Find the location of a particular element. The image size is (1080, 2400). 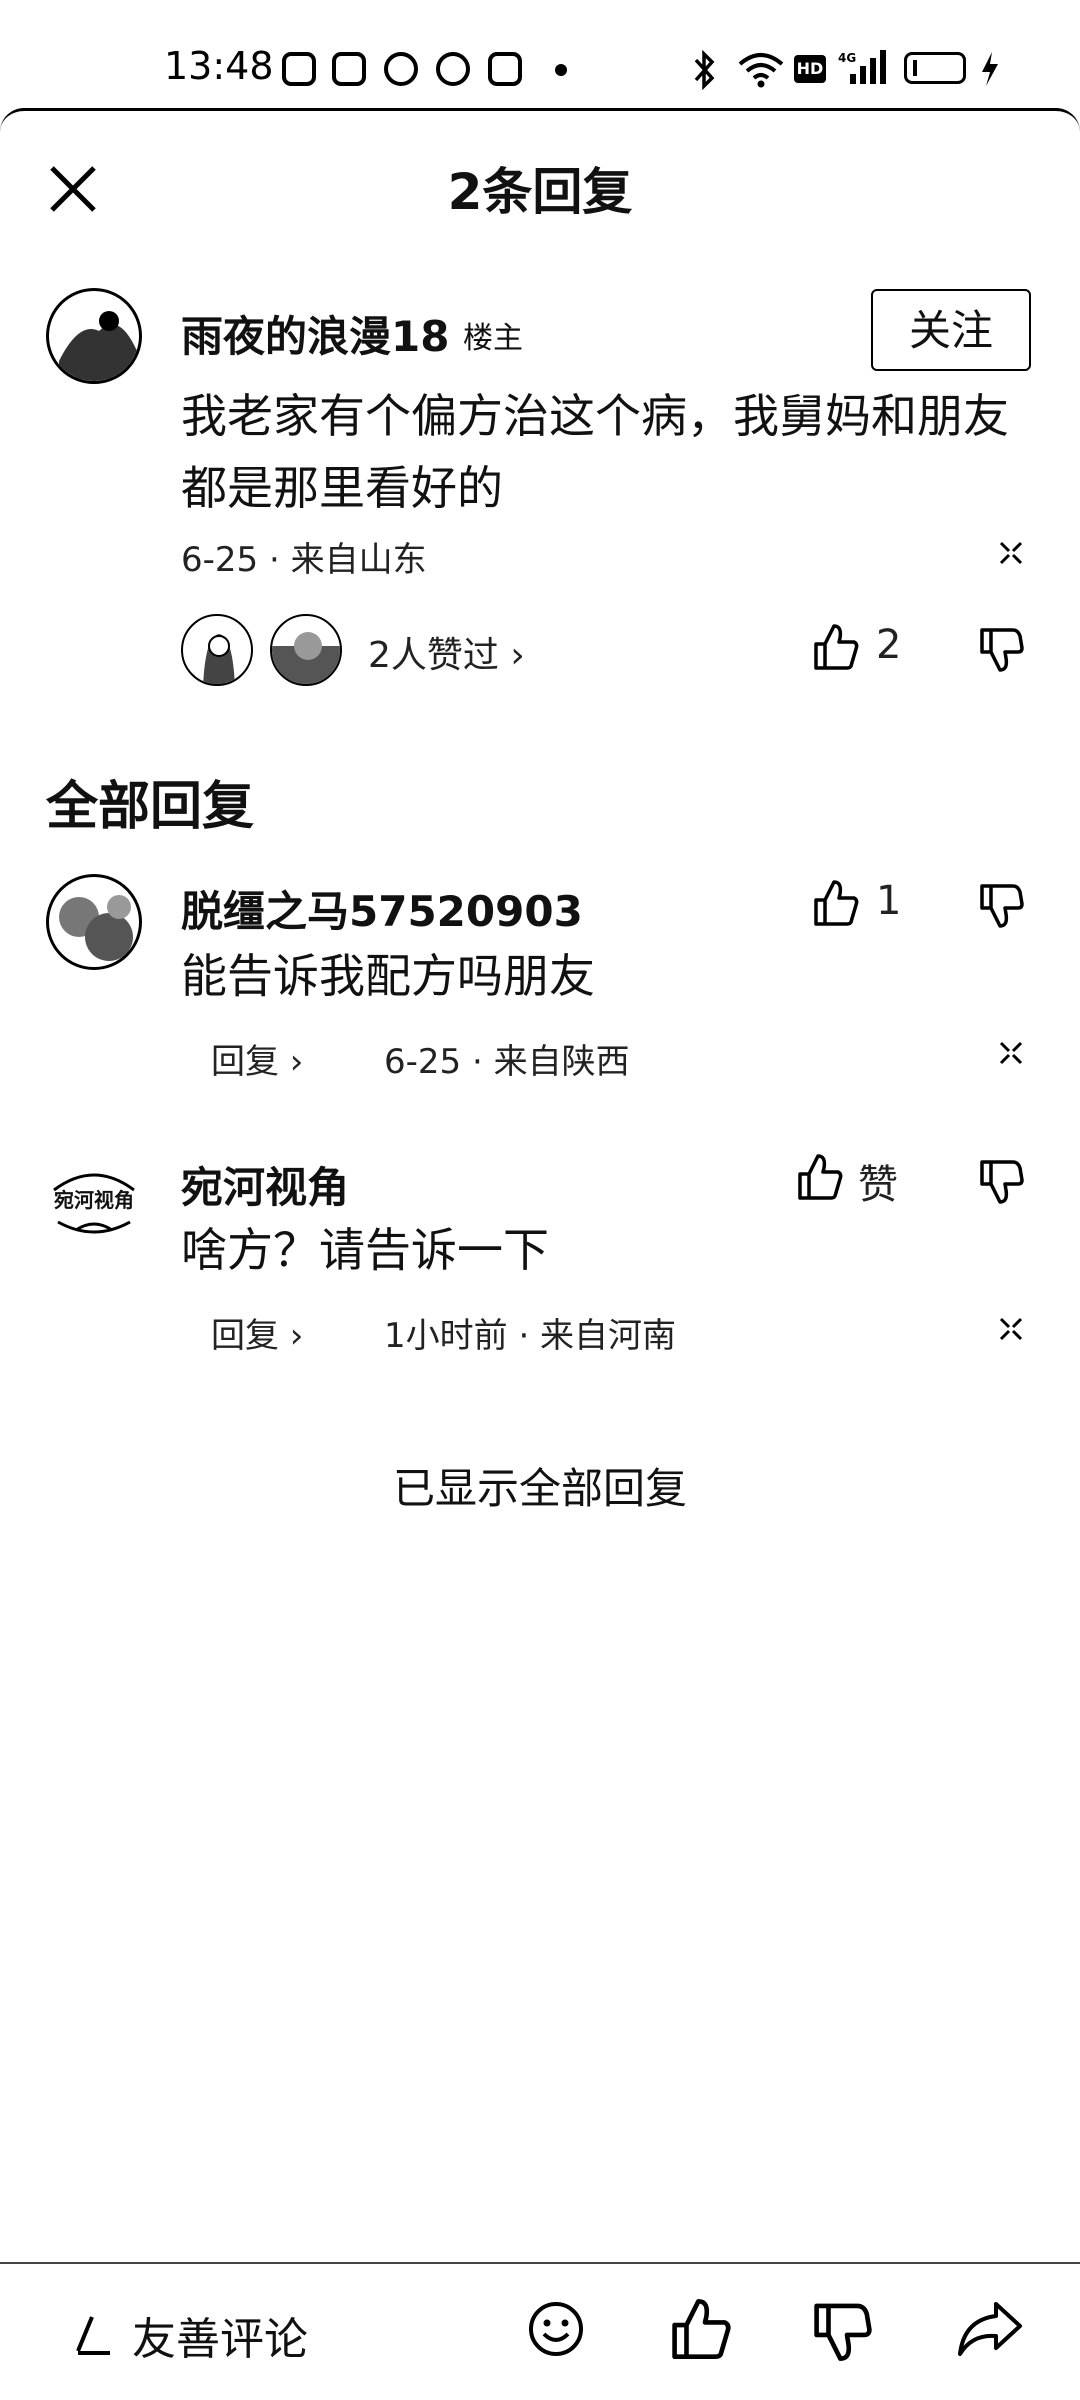

charging-icon is located at coordinates (990, 69).